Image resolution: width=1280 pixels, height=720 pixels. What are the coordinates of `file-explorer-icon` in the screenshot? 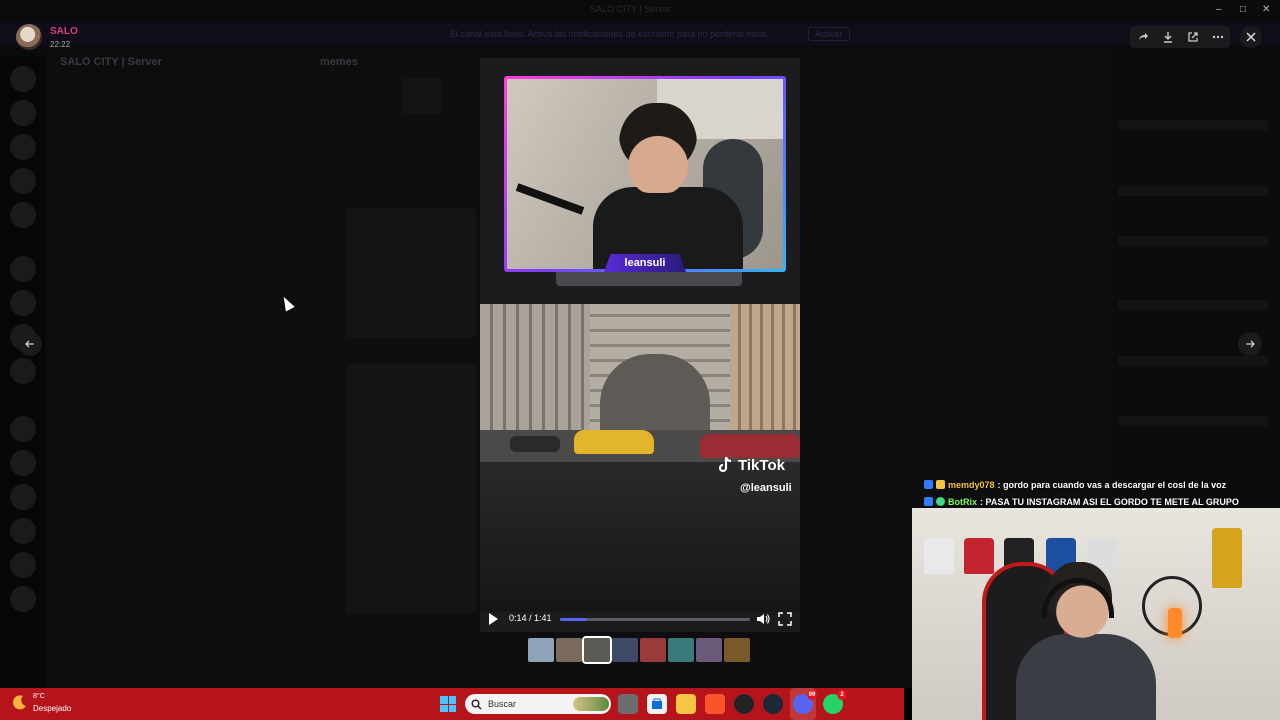 It's located at (628, 704).